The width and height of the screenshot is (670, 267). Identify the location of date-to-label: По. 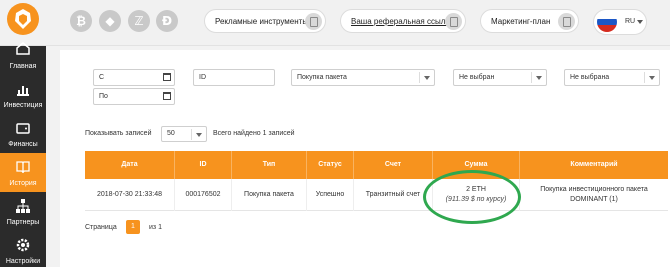
(103, 96).